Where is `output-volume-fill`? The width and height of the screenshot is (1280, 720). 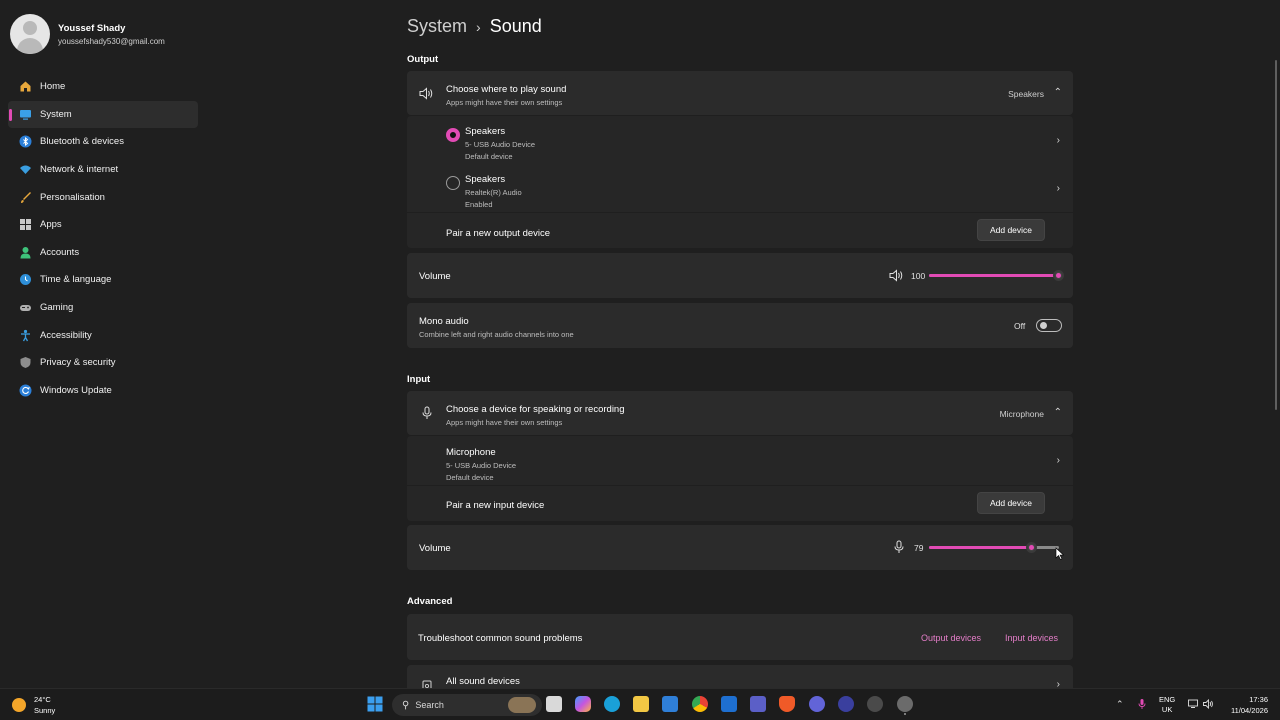
output-volume-fill is located at coordinates (994, 275).